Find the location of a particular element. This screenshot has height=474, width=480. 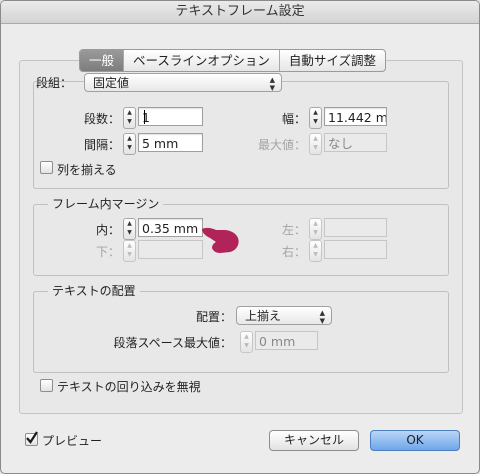

ok-button: OK is located at coordinates (415, 440).